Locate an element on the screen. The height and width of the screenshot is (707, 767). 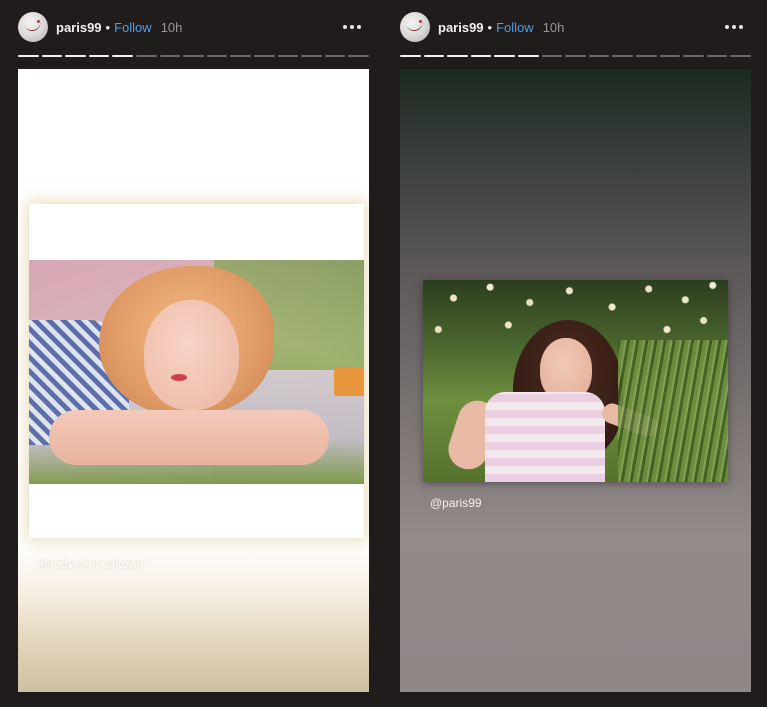
mention-tag: @paris99 is located at coordinates (456, 503).